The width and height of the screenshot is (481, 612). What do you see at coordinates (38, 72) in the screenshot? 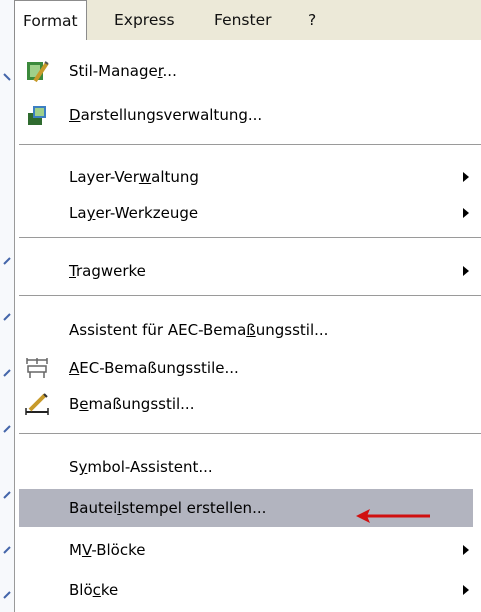
I see `style-manager-icon` at bounding box center [38, 72].